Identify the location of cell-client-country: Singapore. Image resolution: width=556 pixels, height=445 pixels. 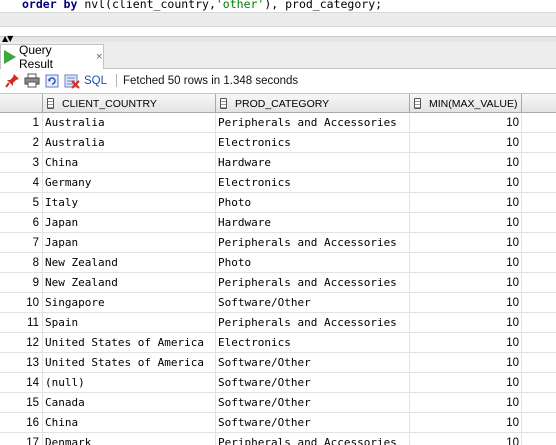
(129, 303).